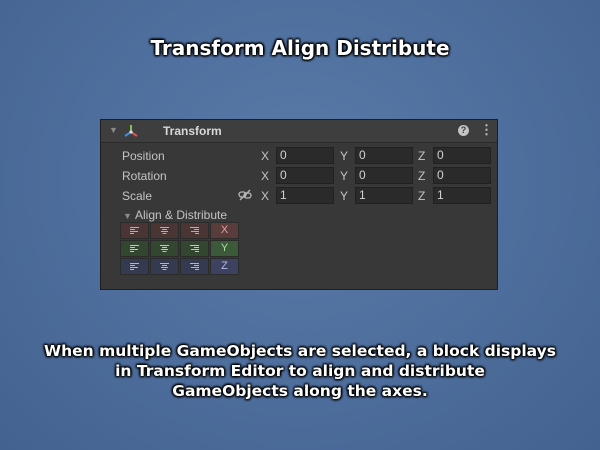 The width and height of the screenshot is (600, 450). What do you see at coordinates (127, 216) in the screenshot?
I see `align-distribute-foldout-icon: ▼` at bounding box center [127, 216].